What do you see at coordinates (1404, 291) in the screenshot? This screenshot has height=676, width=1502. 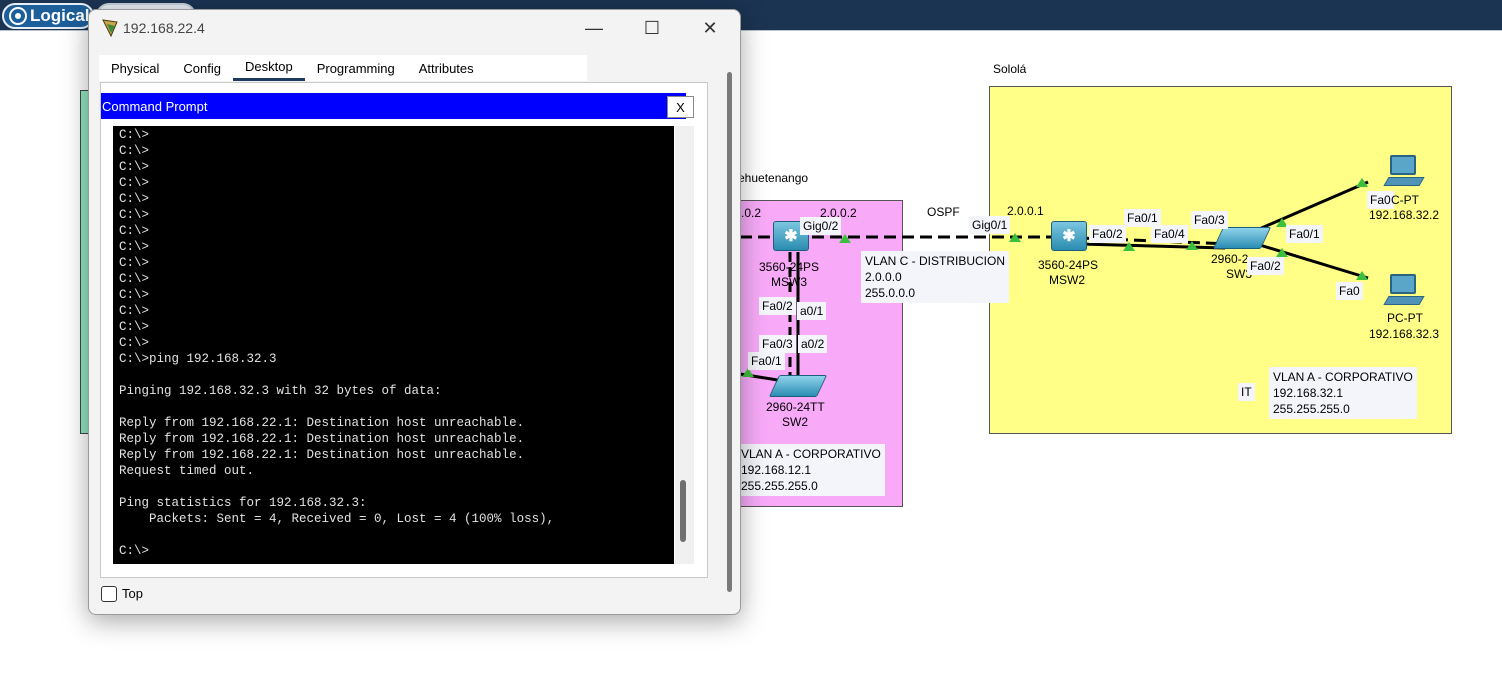 I see `pc2-computer-icon` at bounding box center [1404, 291].